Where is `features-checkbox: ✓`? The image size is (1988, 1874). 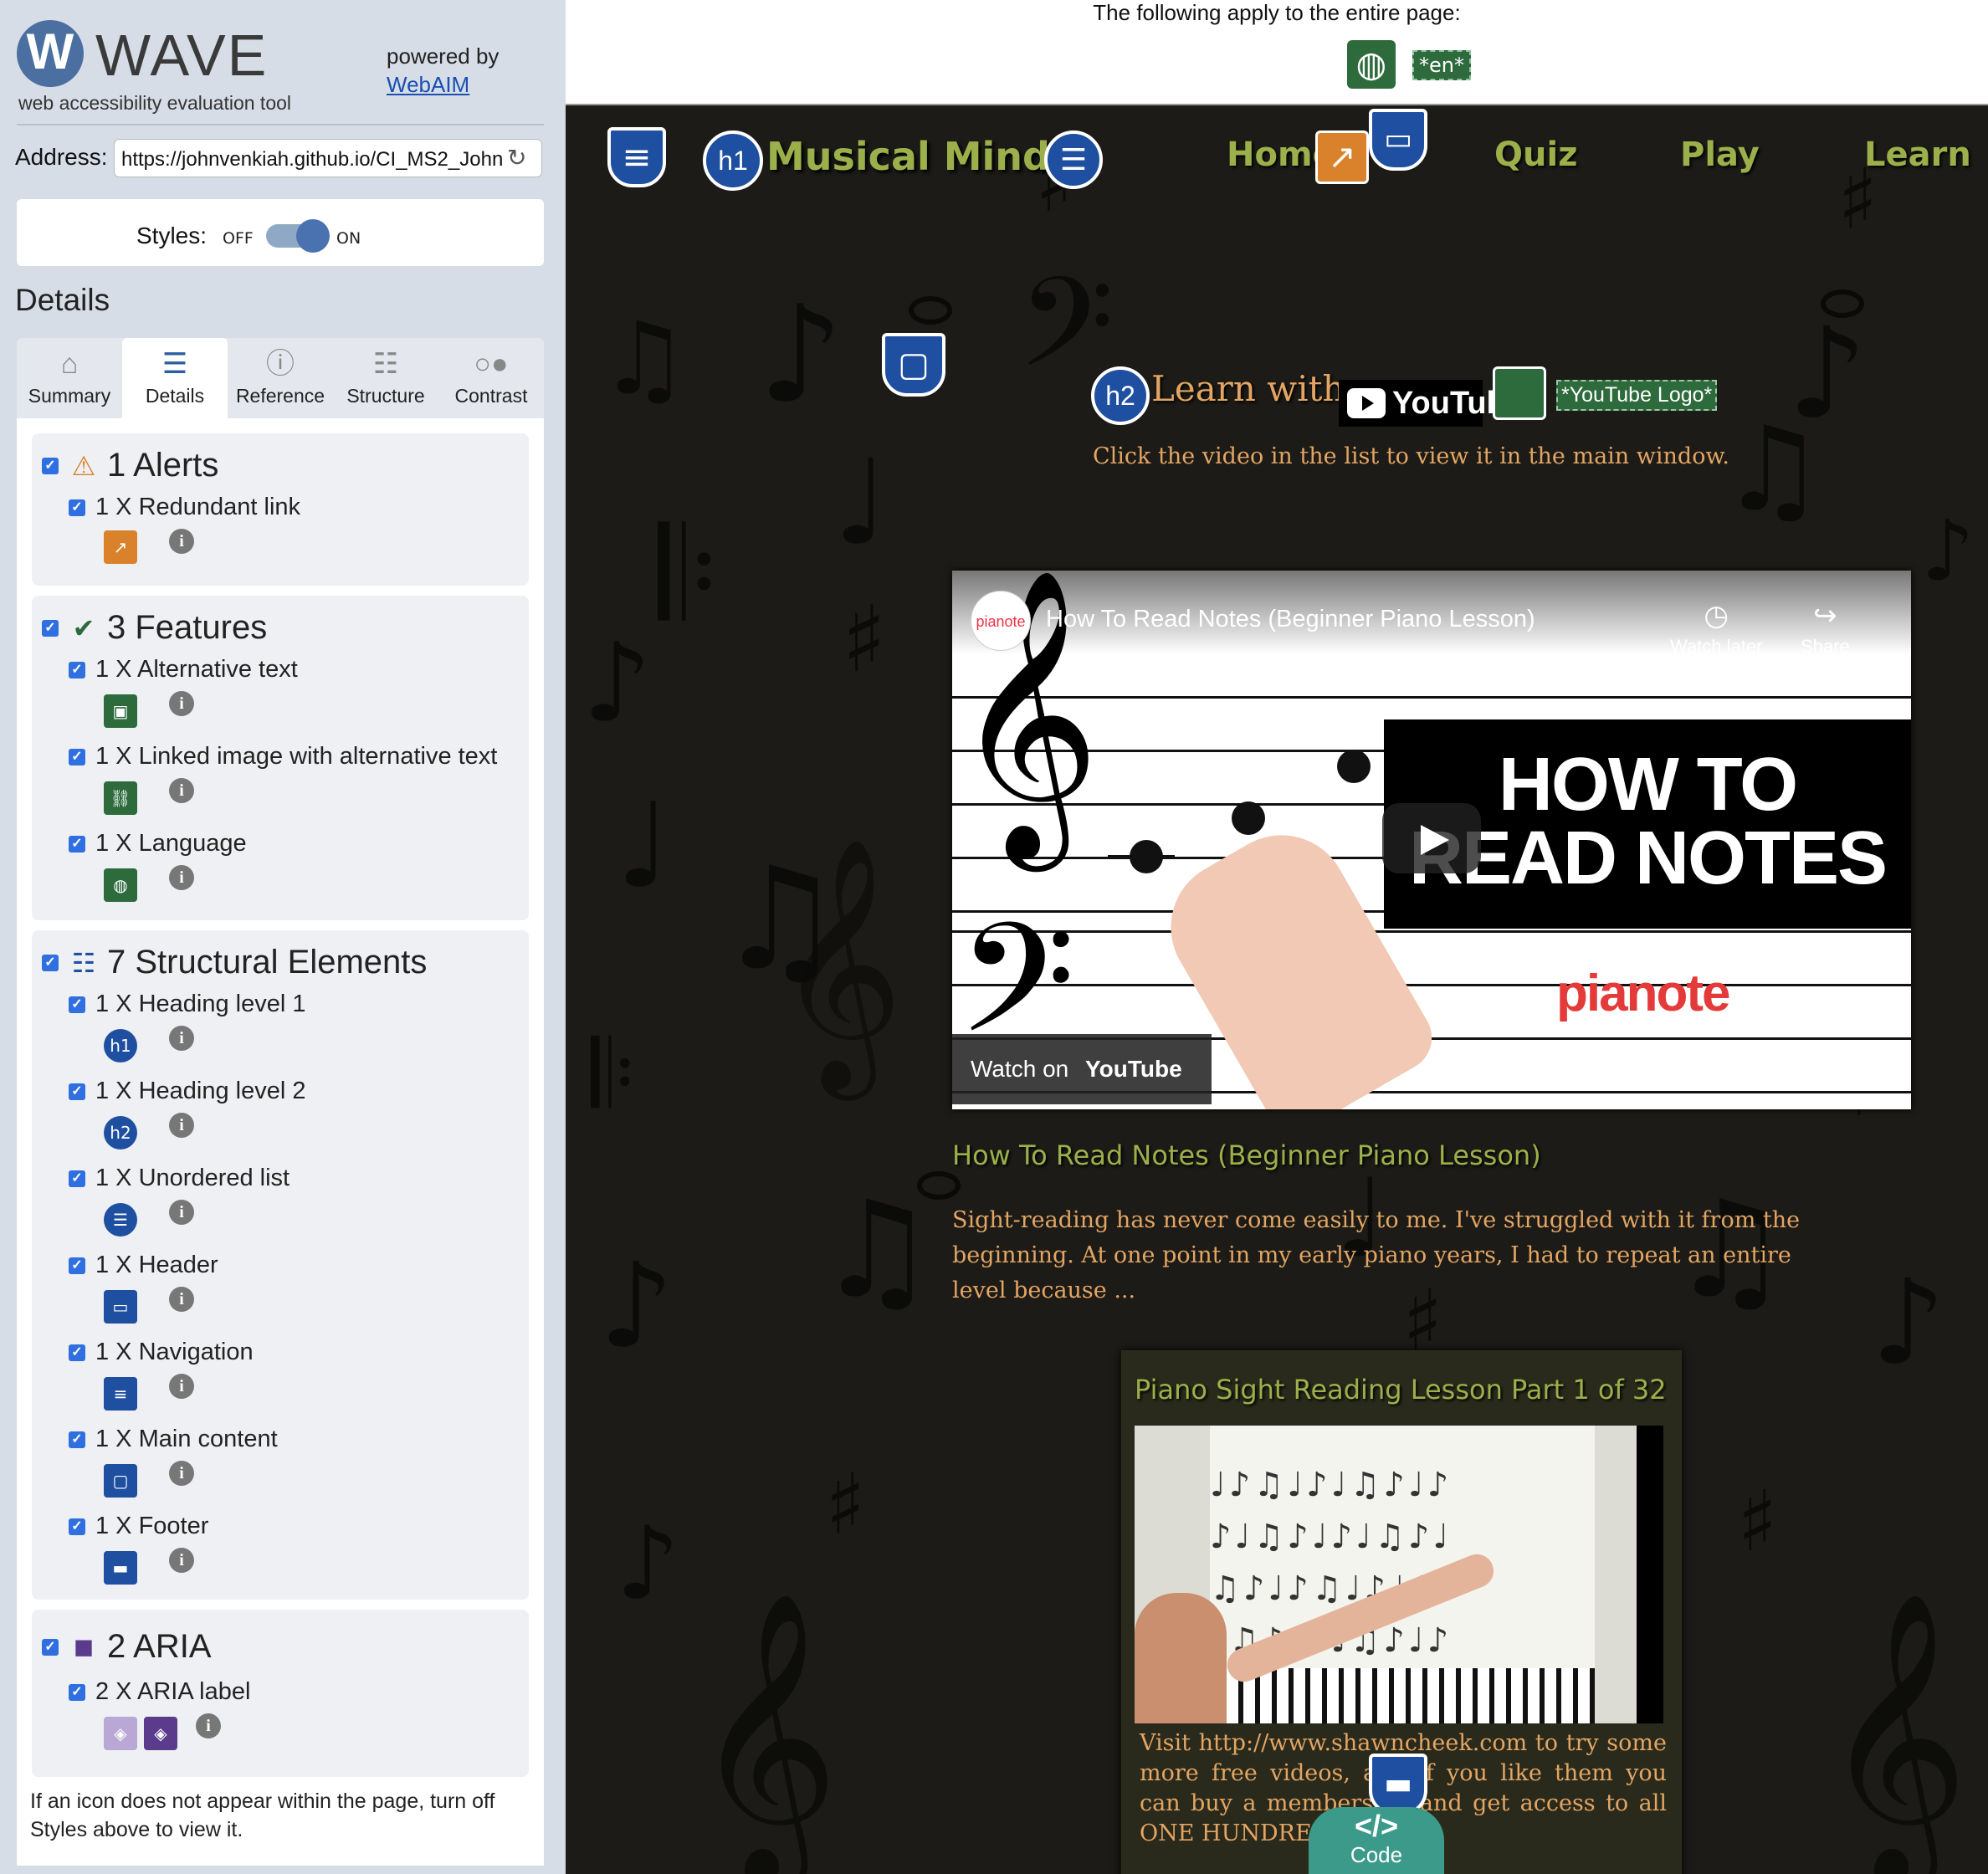
features-checkbox: ✓ is located at coordinates (51, 628).